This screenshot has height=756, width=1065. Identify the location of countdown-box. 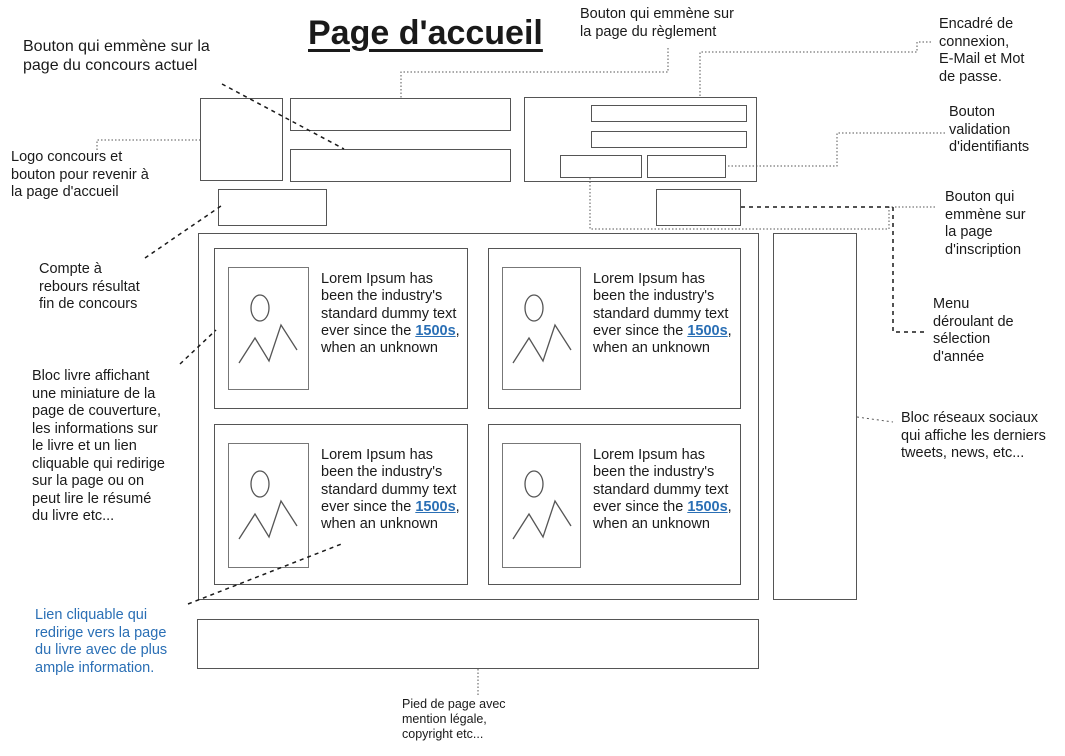
(272, 207).